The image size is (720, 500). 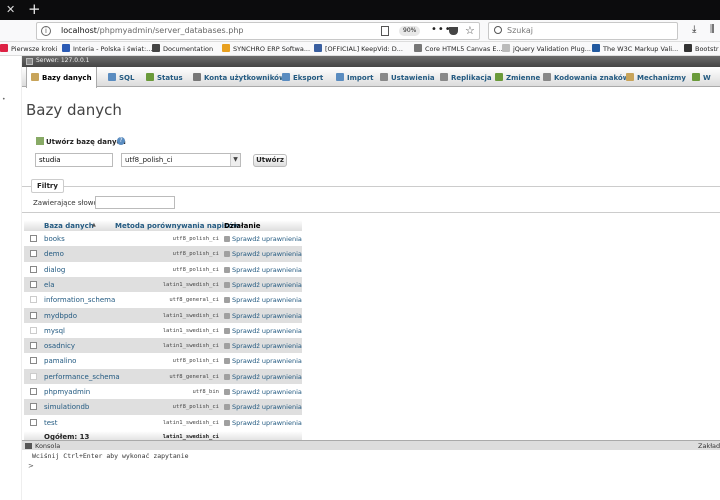 What do you see at coordinates (170, 78) in the screenshot?
I see `tab-label: Status` at bounding box center [170, 78].